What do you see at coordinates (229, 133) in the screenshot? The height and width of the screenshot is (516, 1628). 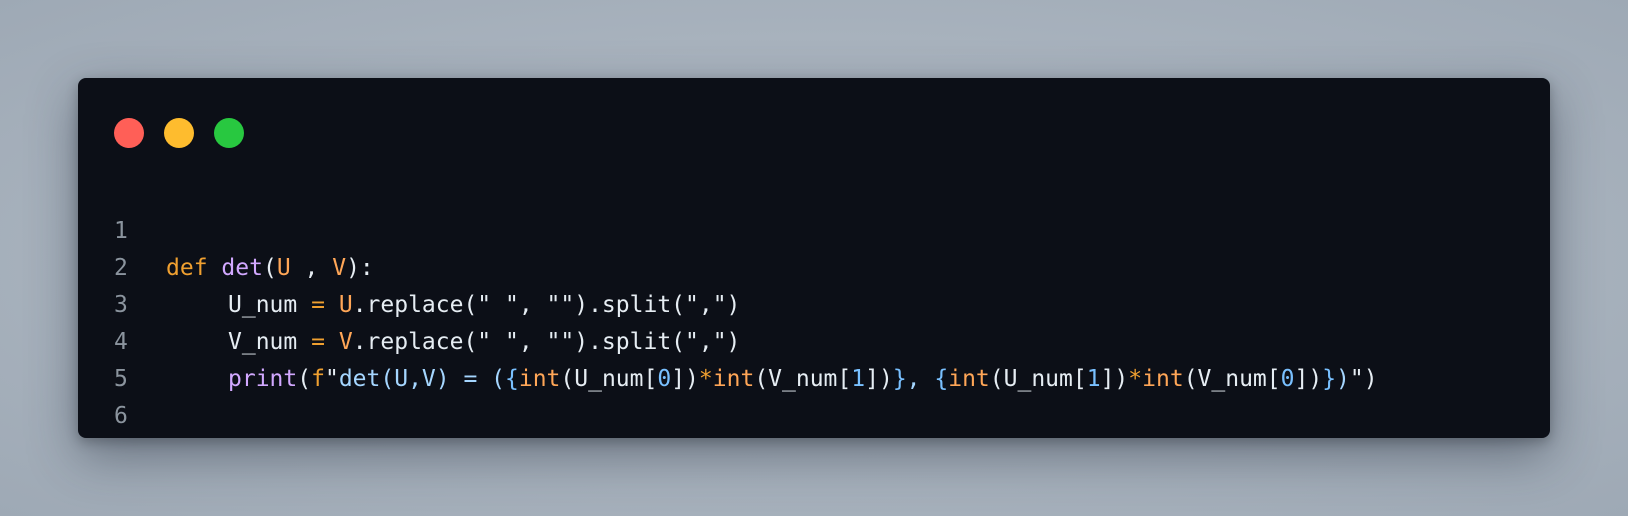 I see `maximize-dot-icon` at bounding box center [229, 133].